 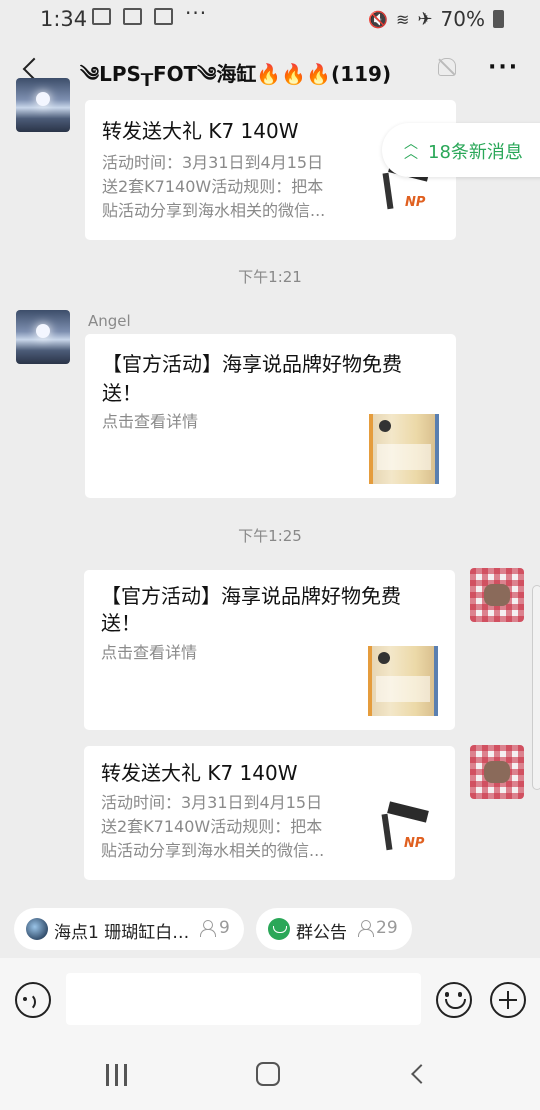 What do you see at coordinates (321, 933) in the screenshot?
I see `tag-label: 群公告` at bounding box center [321, 933].